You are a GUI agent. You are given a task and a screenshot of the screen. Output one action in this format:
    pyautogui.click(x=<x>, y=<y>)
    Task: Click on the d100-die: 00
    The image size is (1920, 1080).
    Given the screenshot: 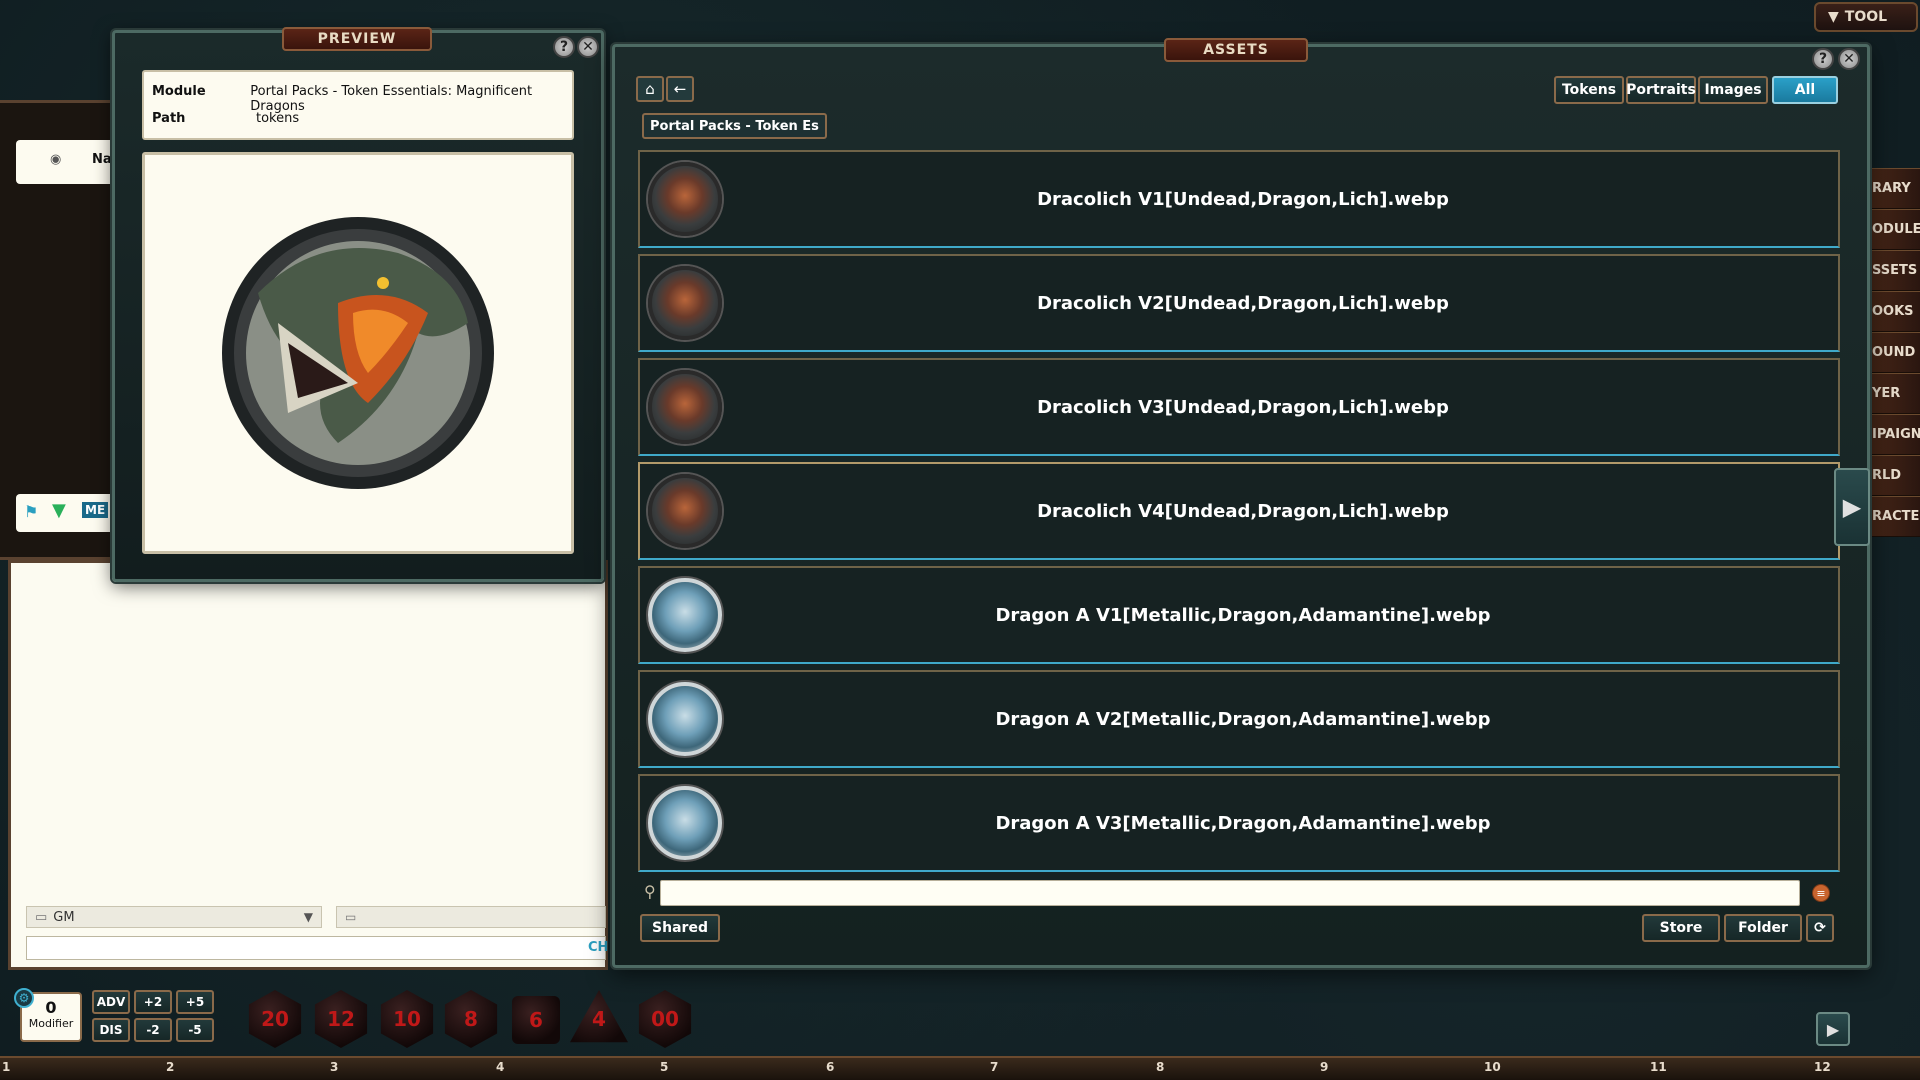 What is the action you would take?
    pyautogui.click(x=665, y=1019)
    